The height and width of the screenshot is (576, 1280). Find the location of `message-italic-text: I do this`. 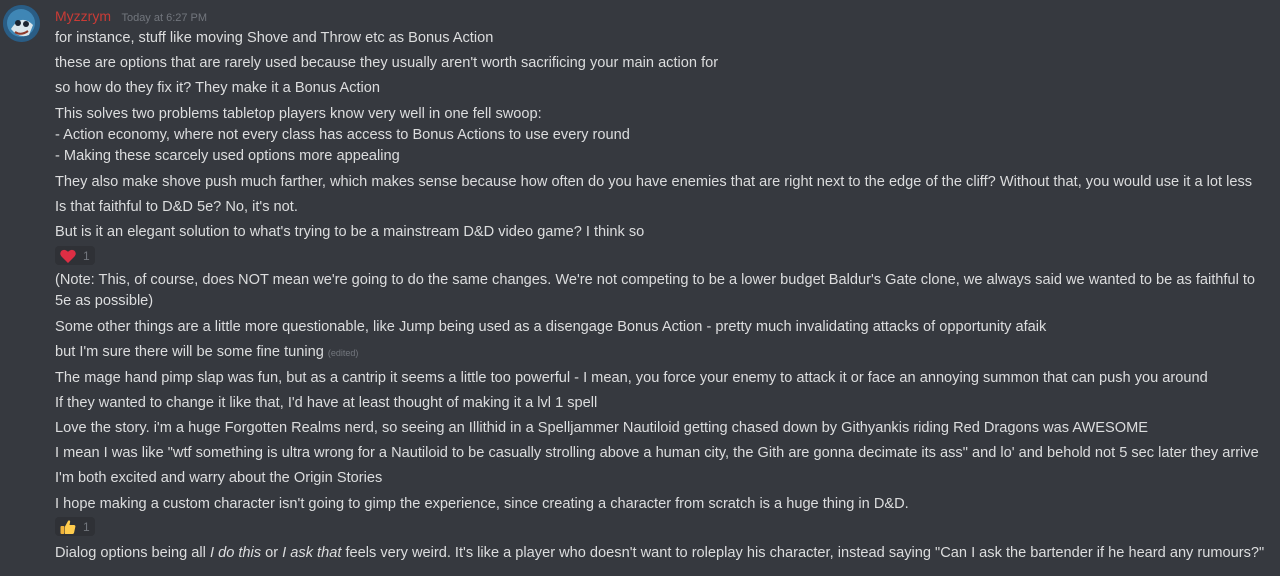

message-italic-text: I do this is located at coordinates (235, 553).